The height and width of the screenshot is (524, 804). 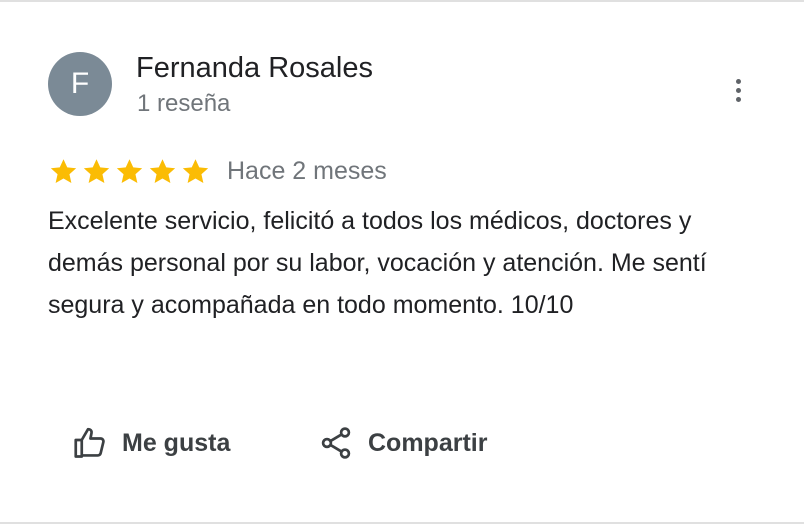 What do you see at coordinates (183, 104) in the screenshot?
I see `review-count: 1 reseña` at bounding box center [183, 104].